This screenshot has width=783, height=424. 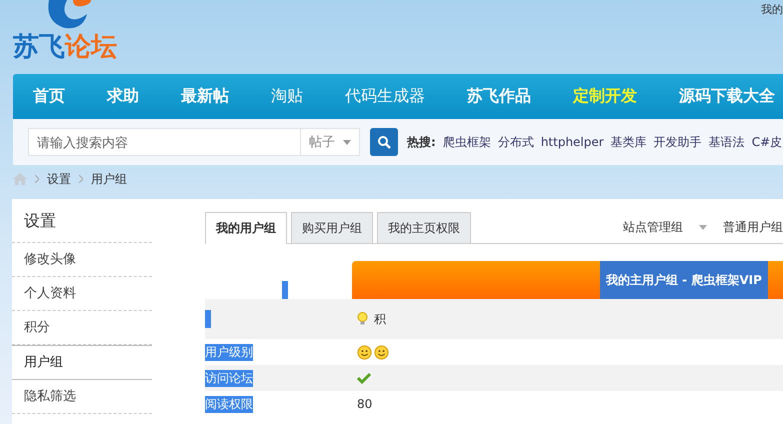 I want to click on hot-search-link: httphelper, so click(x=572, y=142).